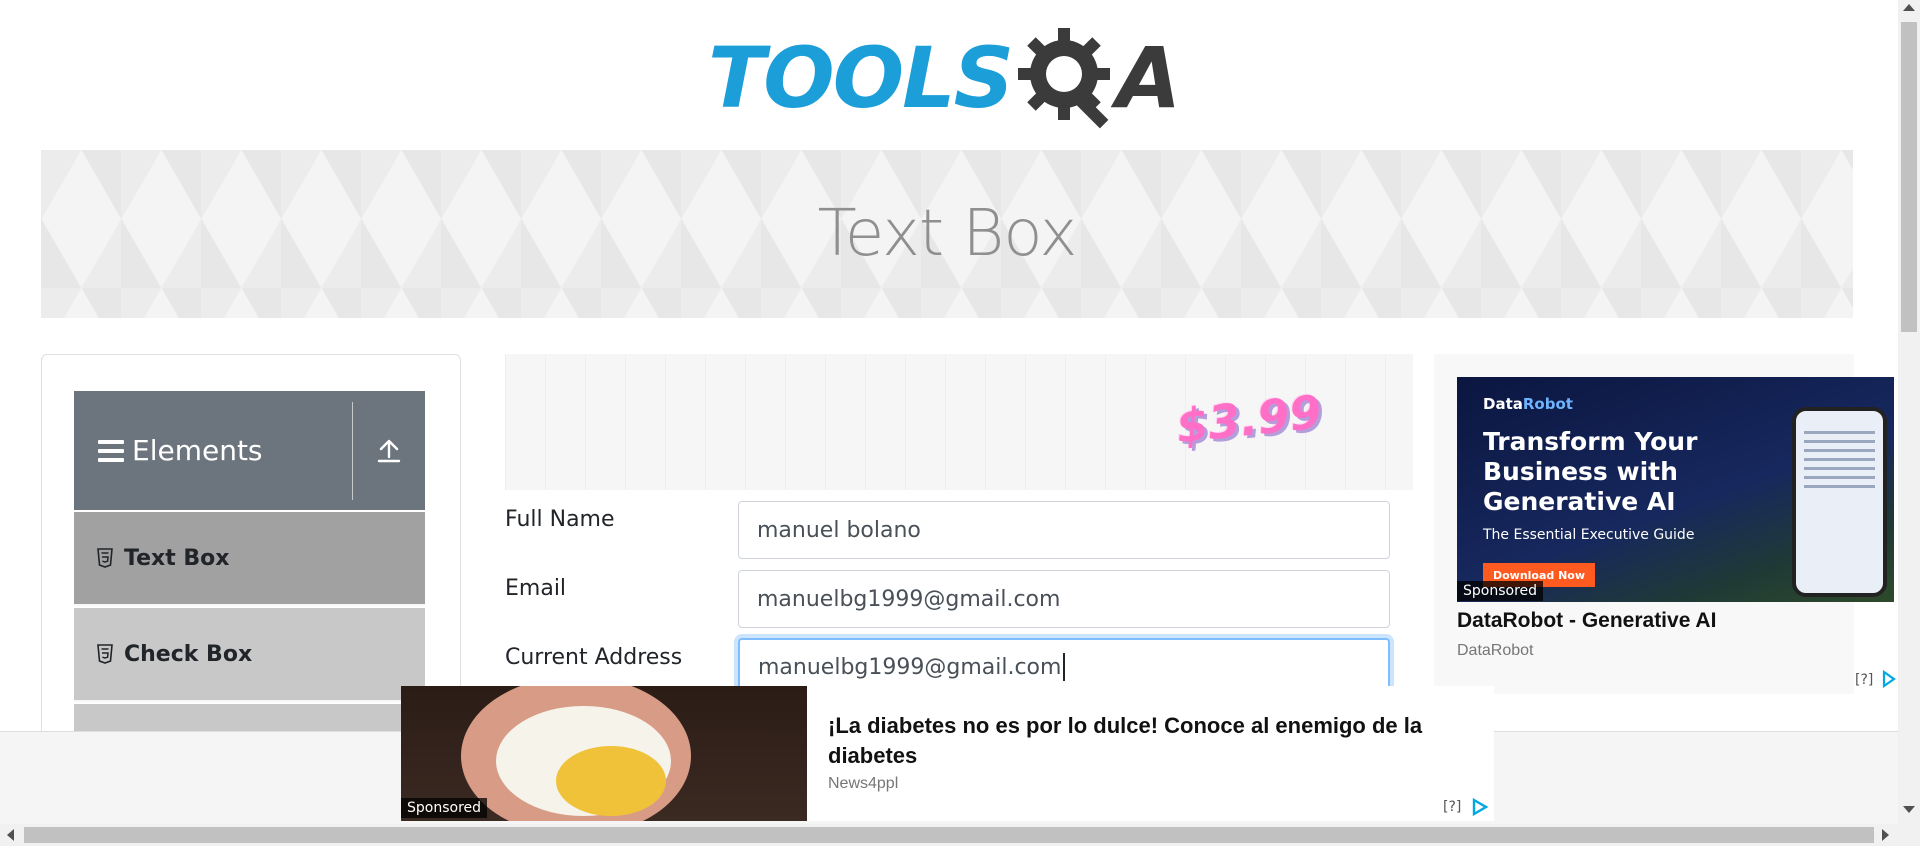 This screenshot has width=1920, height=846. What do you see at coordinates (1528, 404) in the screenshot?
I see `ad-brand: DataRobot` at bounding box center [1528, 404].